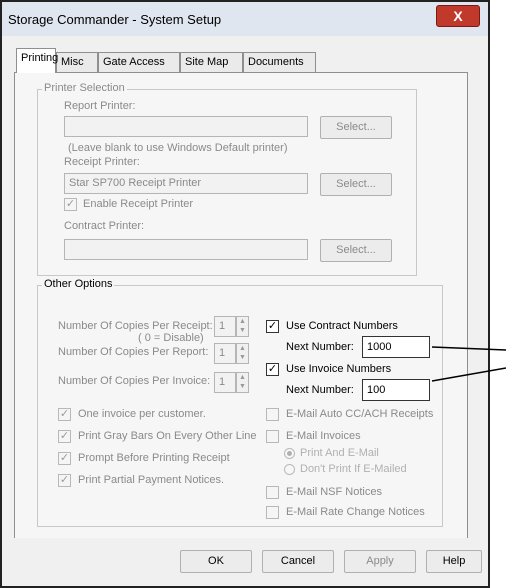 The width and height of the screenshot is (506, 588). I want to click on annotation-callout, so click(468, 364).